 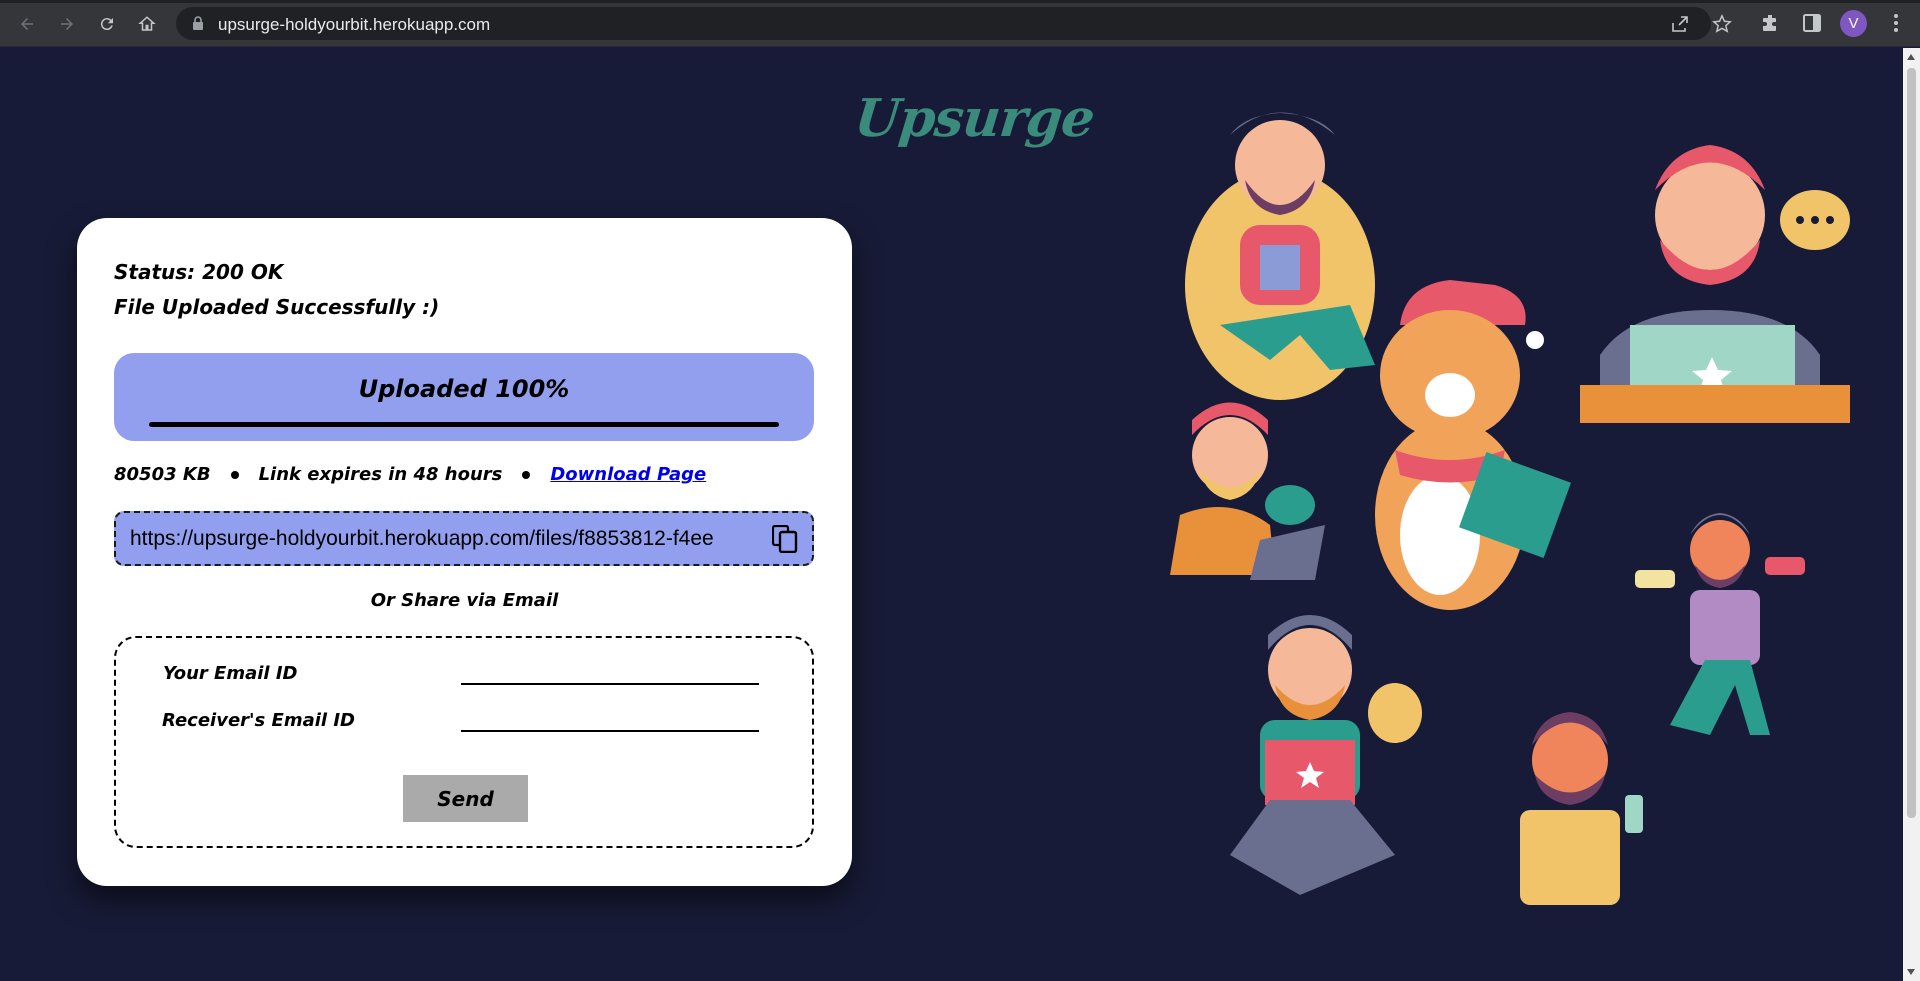 I want to click on email-share-form: Your Email ID Receiver's Email ID Send, so click(x=464, y=742).